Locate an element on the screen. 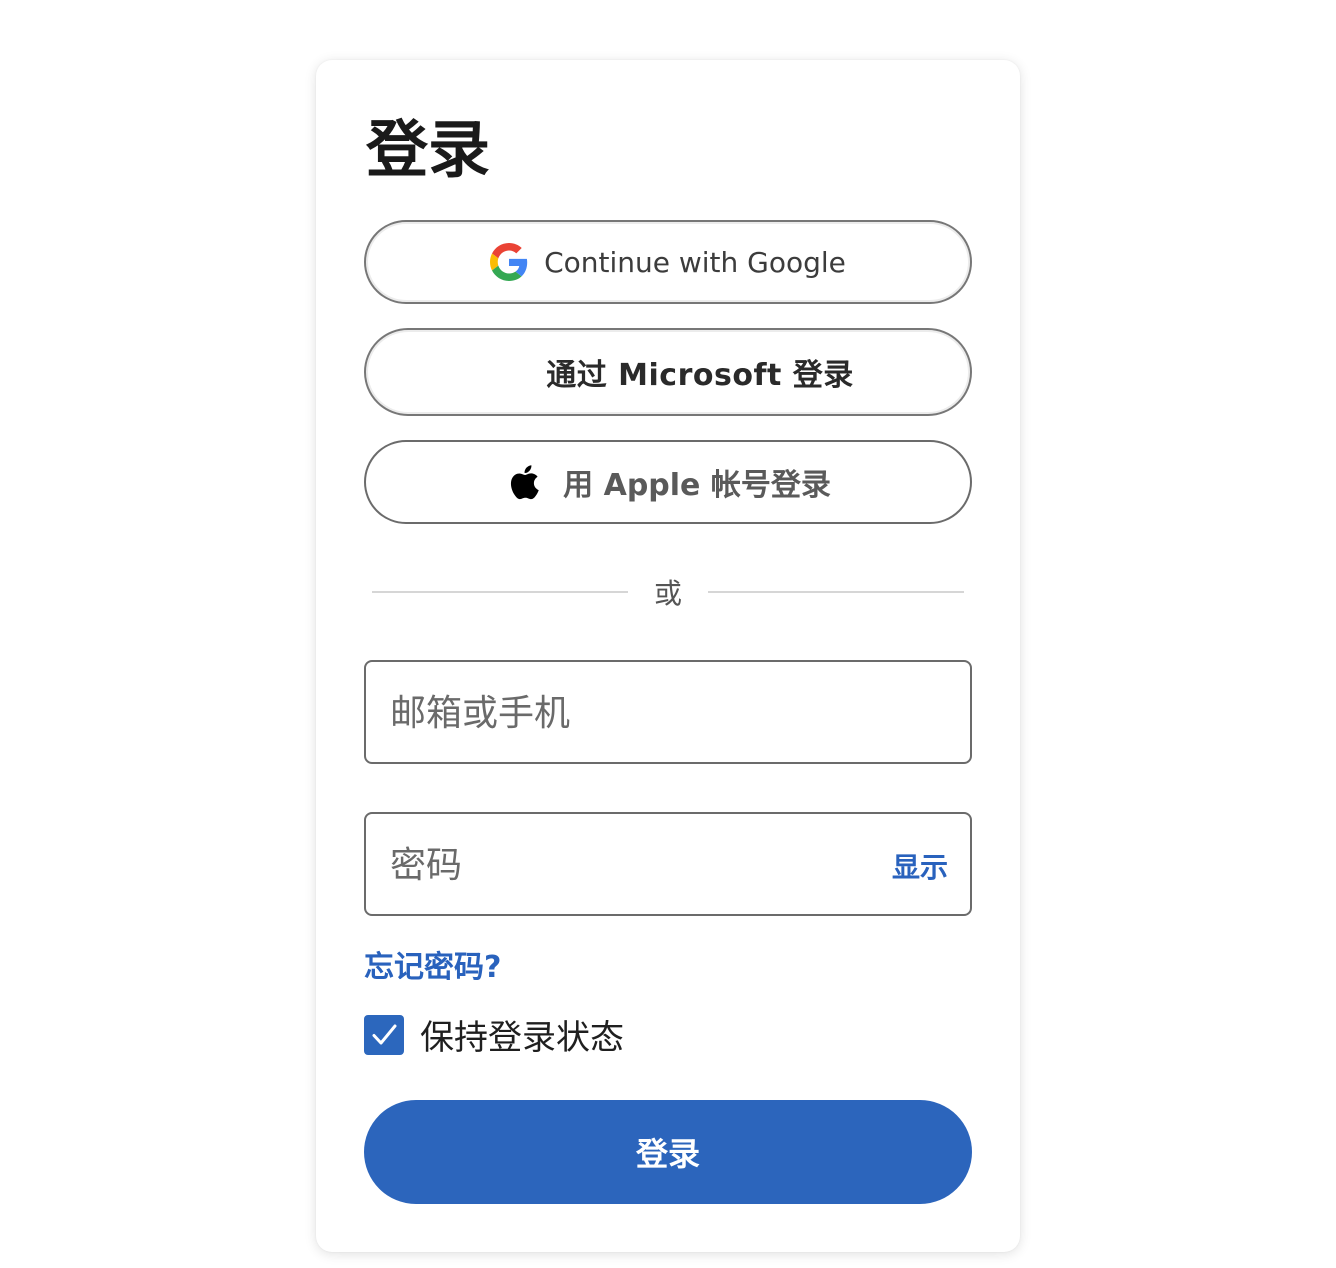 The width and height of the screenshot is (1336, 1268). google-signin-label: Continue with Google is located at coordinates (695, 262).